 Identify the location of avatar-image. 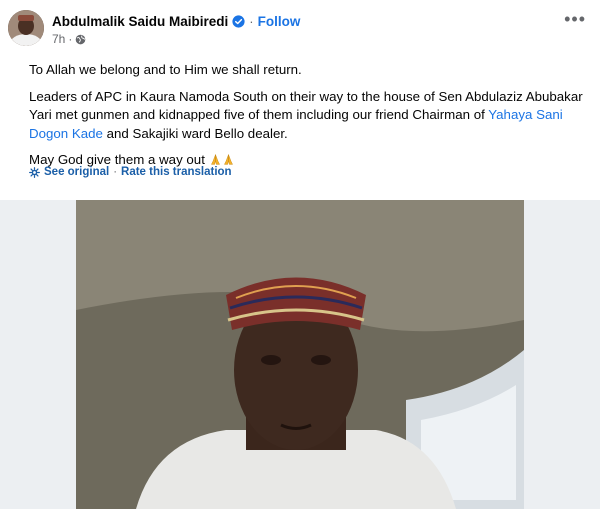
(26, 28).